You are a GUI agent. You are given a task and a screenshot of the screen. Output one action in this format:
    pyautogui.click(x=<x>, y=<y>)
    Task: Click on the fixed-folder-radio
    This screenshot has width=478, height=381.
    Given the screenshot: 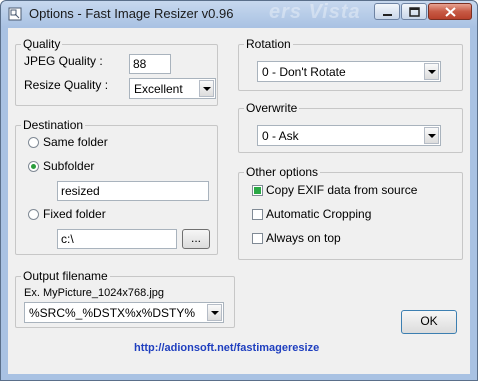 What is the action you would take?
    pyautogui.click(x=33, y=214)
    